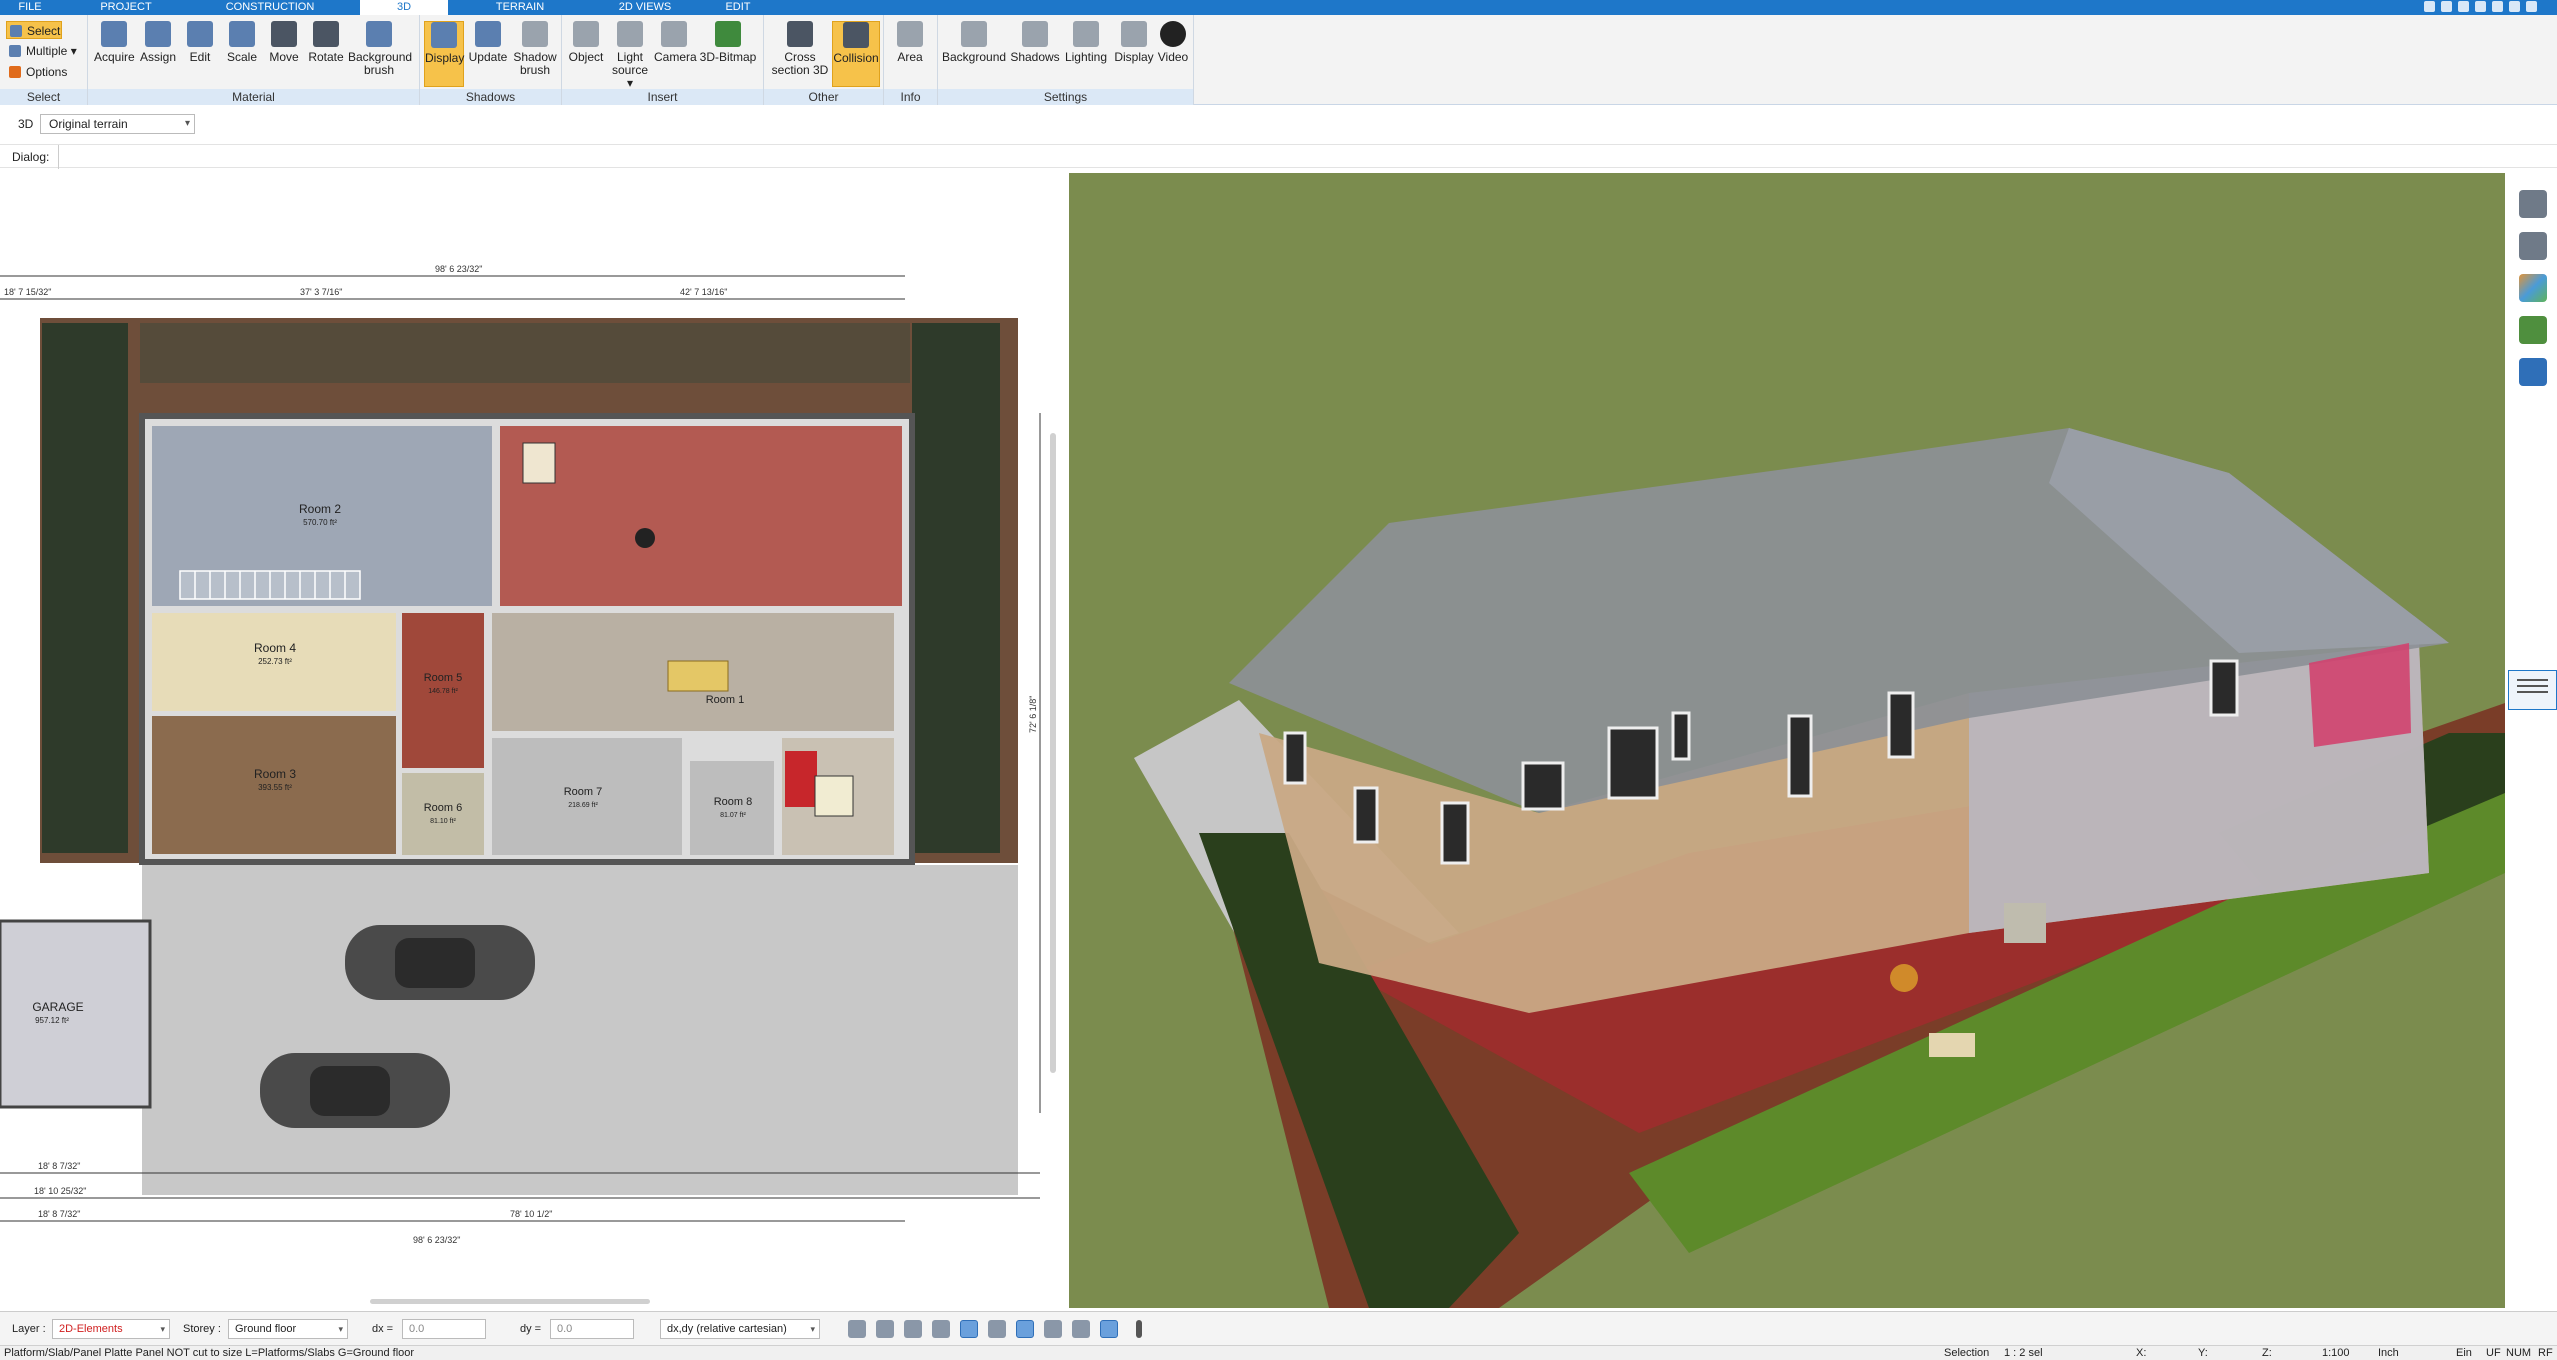 This screenshot has width=2557, height=1360. Describe the element at coordinates (242, 42) in the screenshot. I see `scale-button: Scale` at that location.